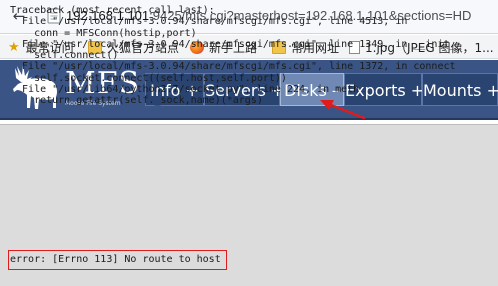 This screenshot has width=498, height=286. I want to click on traceback-line: conn = MFSConn(hostip,port), so click(103, 33).